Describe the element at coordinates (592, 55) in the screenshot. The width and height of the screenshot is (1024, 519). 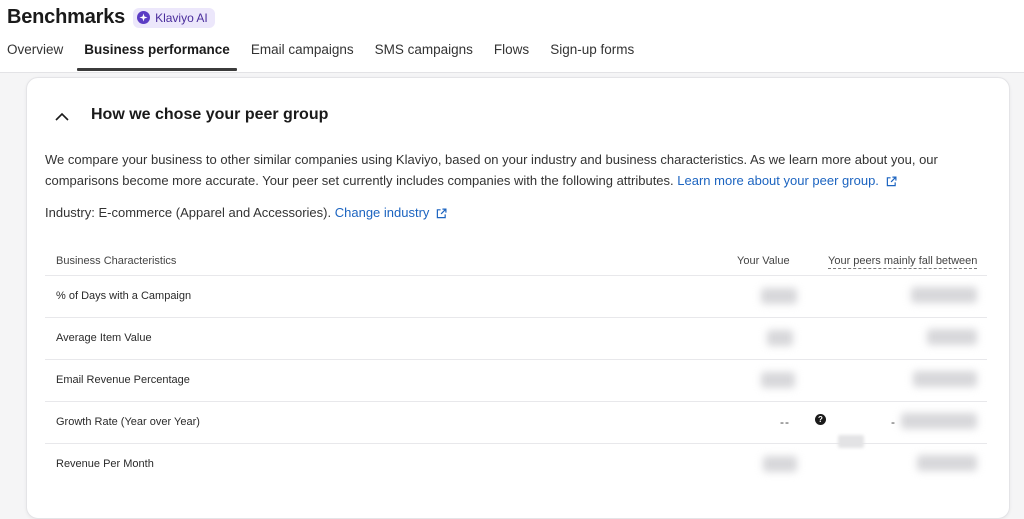
I see `tab-sign-up-forms: Sign-up forms` at that location.